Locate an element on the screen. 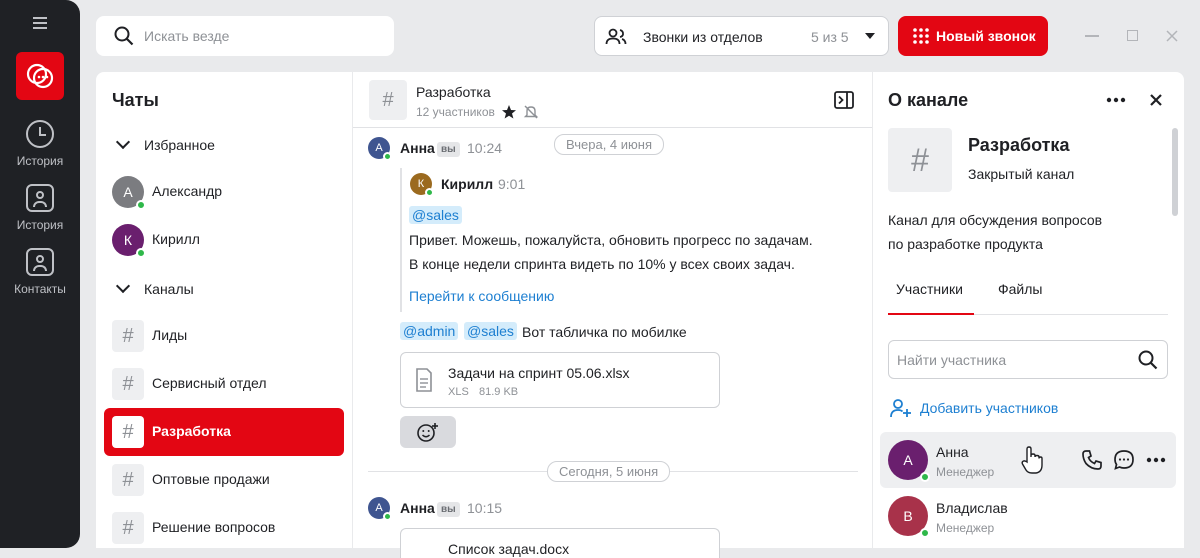 Image resolution: width=1200 pixels, height=558 pixels. channels-label: Каналы is located at coordinates (169, 289).